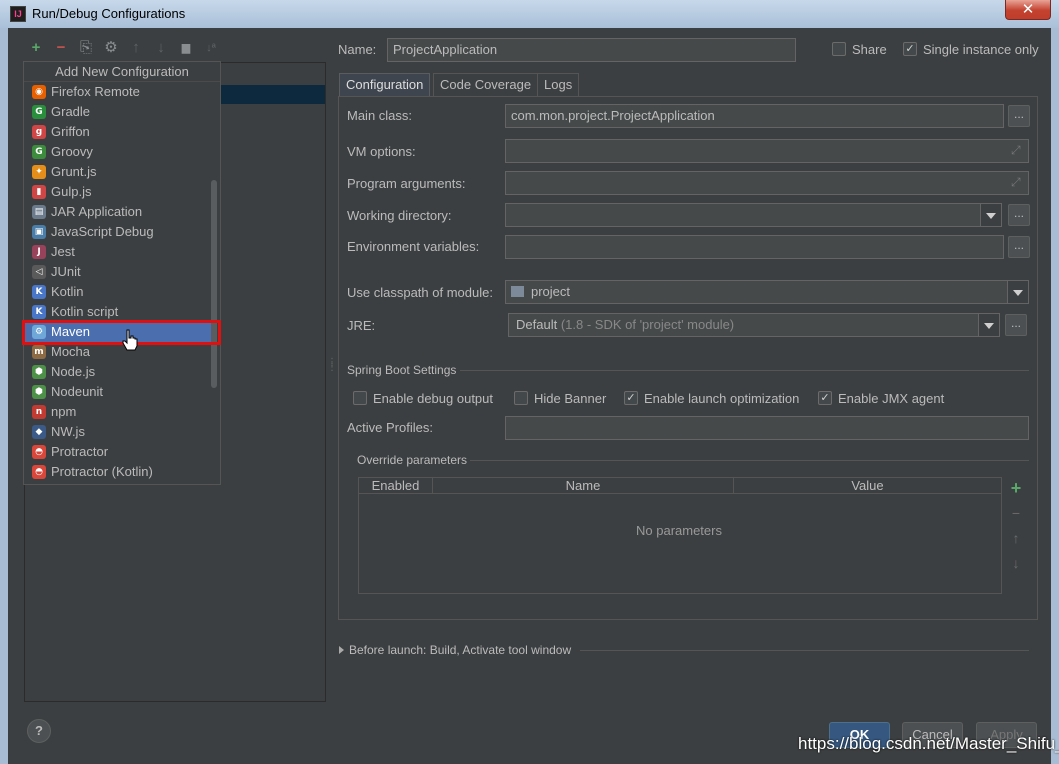  Describe the element at coordinates (631, 398) in the screenshot. I see `enable-launch-optimization-checkbox: ✓` at that location.